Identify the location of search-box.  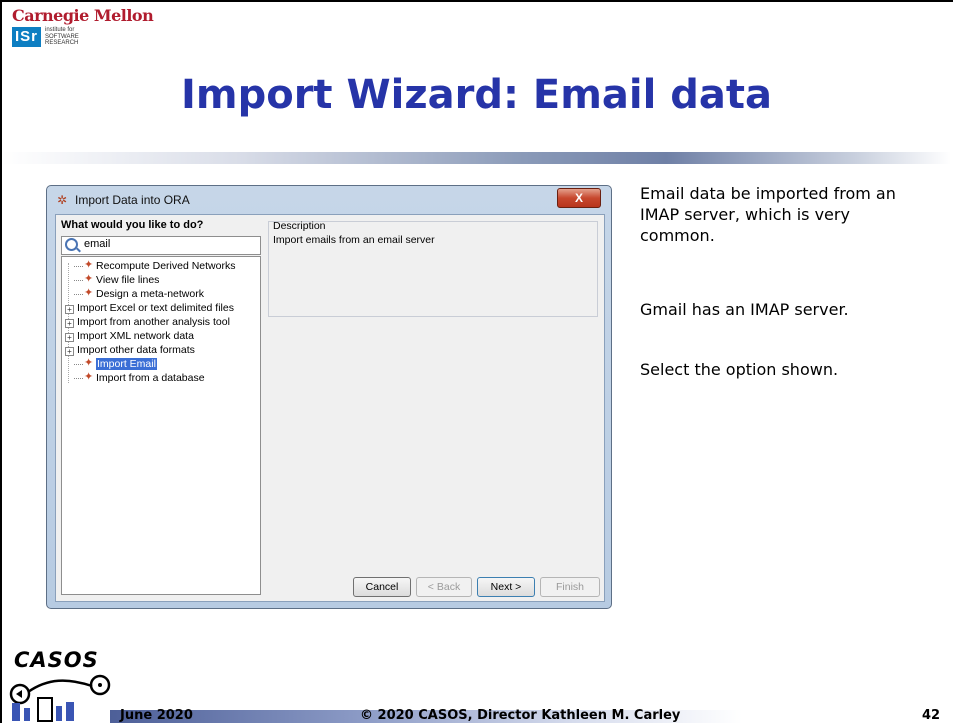
(161, 245).